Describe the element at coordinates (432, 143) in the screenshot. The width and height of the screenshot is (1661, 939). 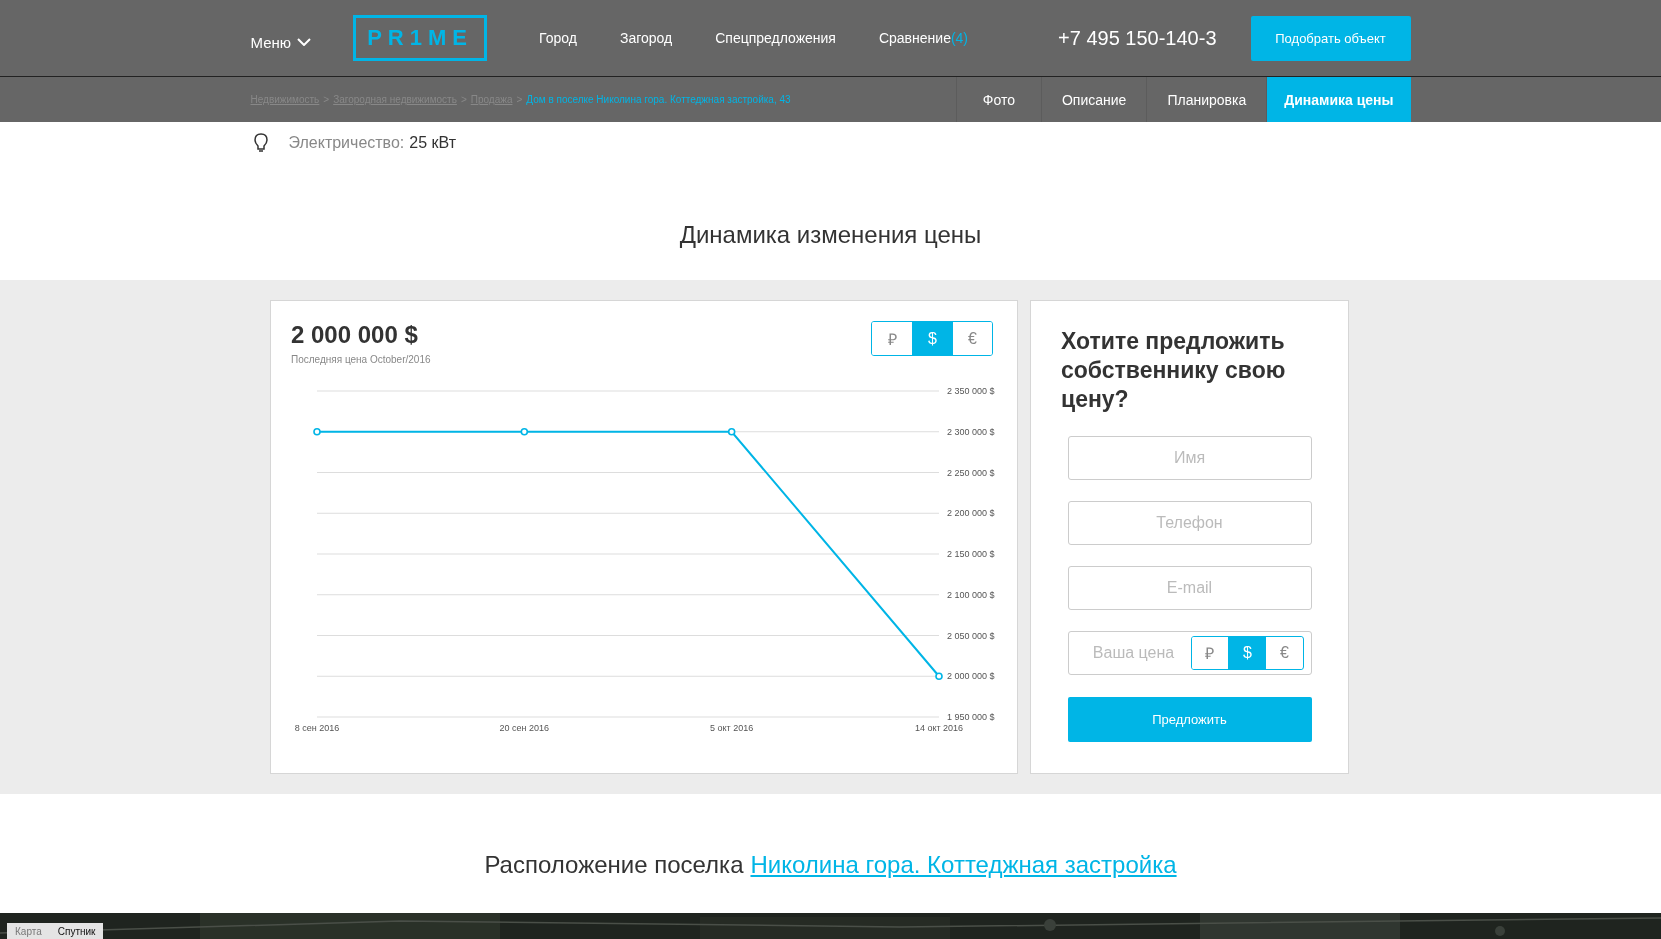
I see `infrastructure-value: 25 кВт` at that location.